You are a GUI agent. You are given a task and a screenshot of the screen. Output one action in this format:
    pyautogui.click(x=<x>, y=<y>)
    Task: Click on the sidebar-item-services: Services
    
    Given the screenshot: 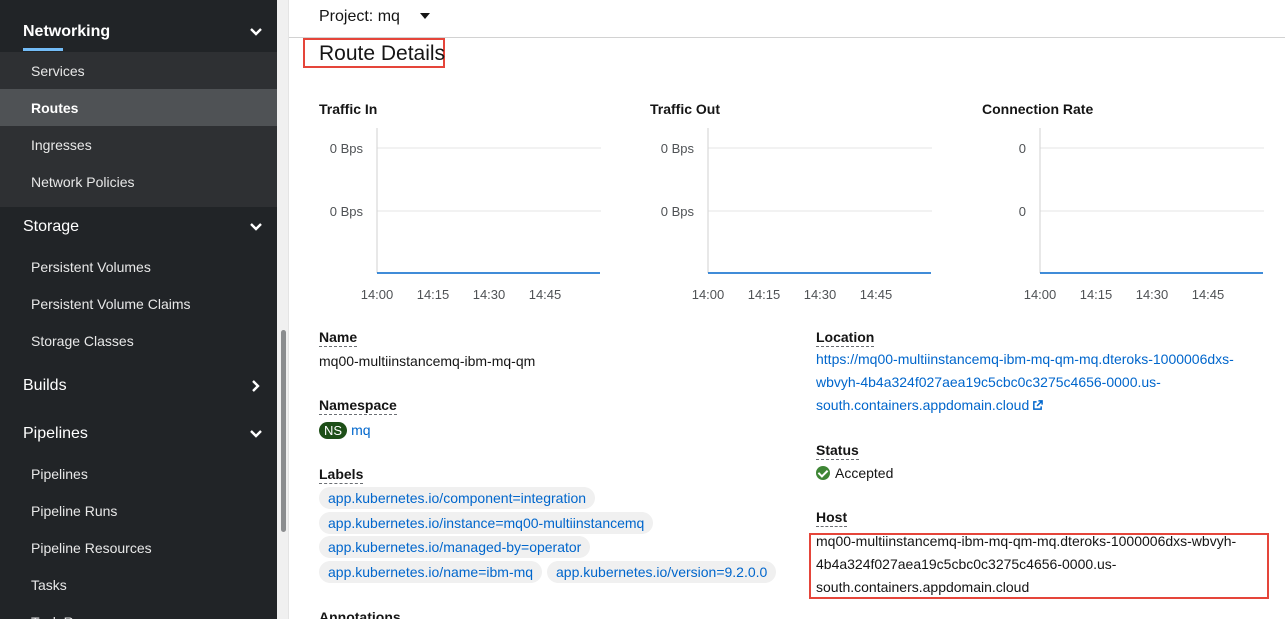 What is the action you would take?
    pyautogui.click(x=138, y=70)
    